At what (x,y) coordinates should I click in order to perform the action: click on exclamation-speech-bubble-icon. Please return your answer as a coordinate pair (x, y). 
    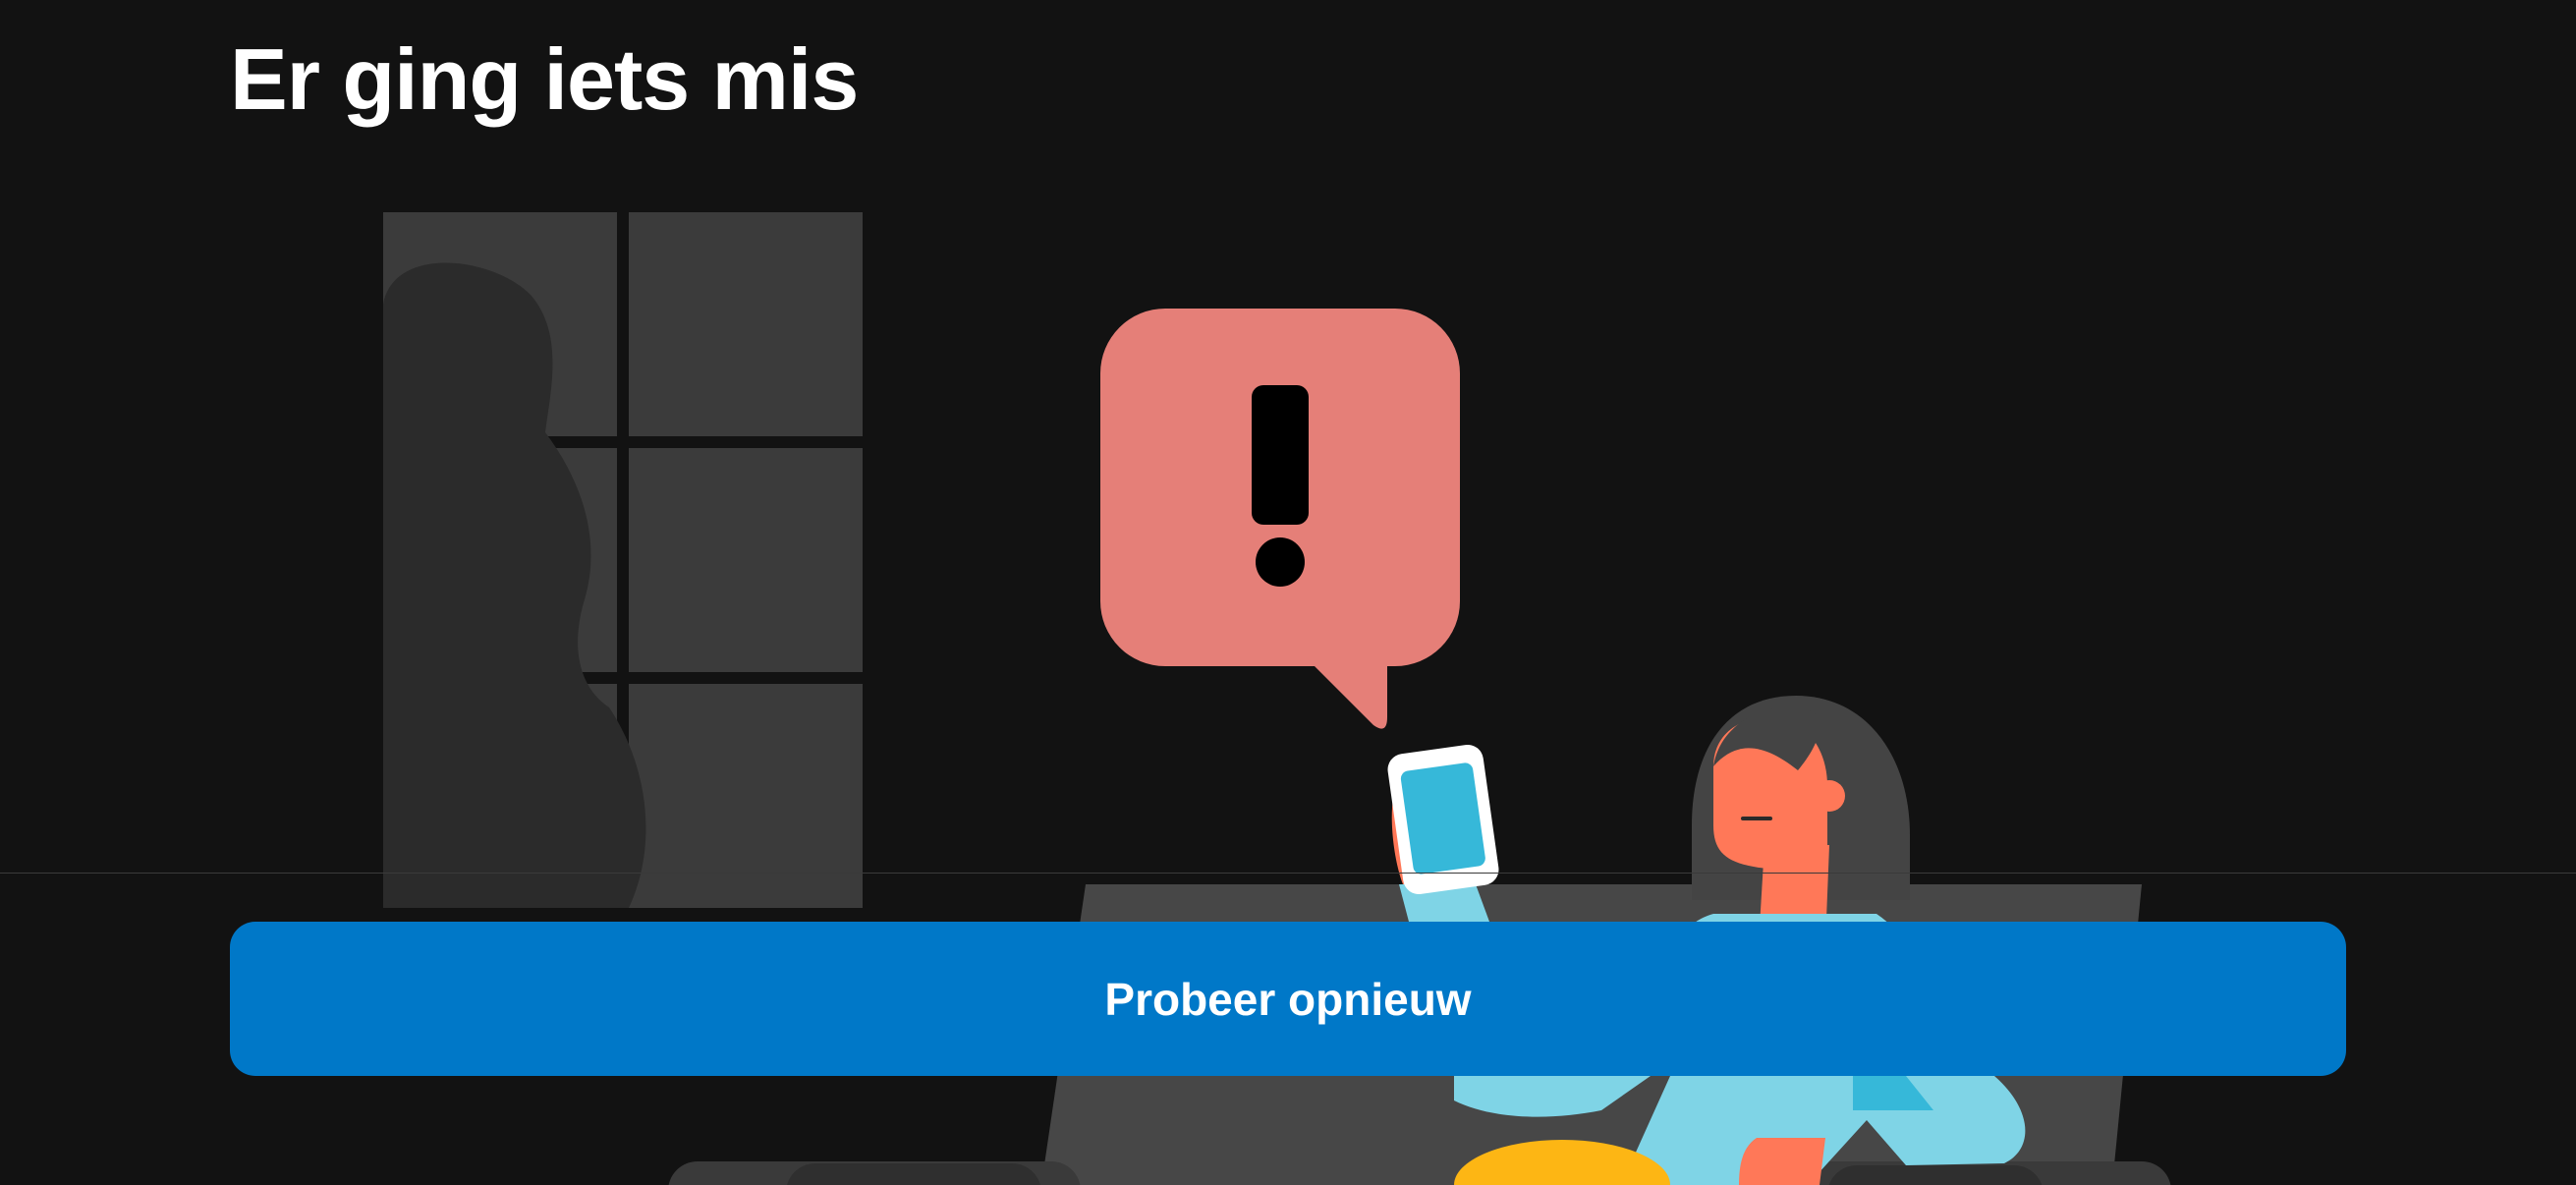
    Looking at the image, I should click on (1280, 519).